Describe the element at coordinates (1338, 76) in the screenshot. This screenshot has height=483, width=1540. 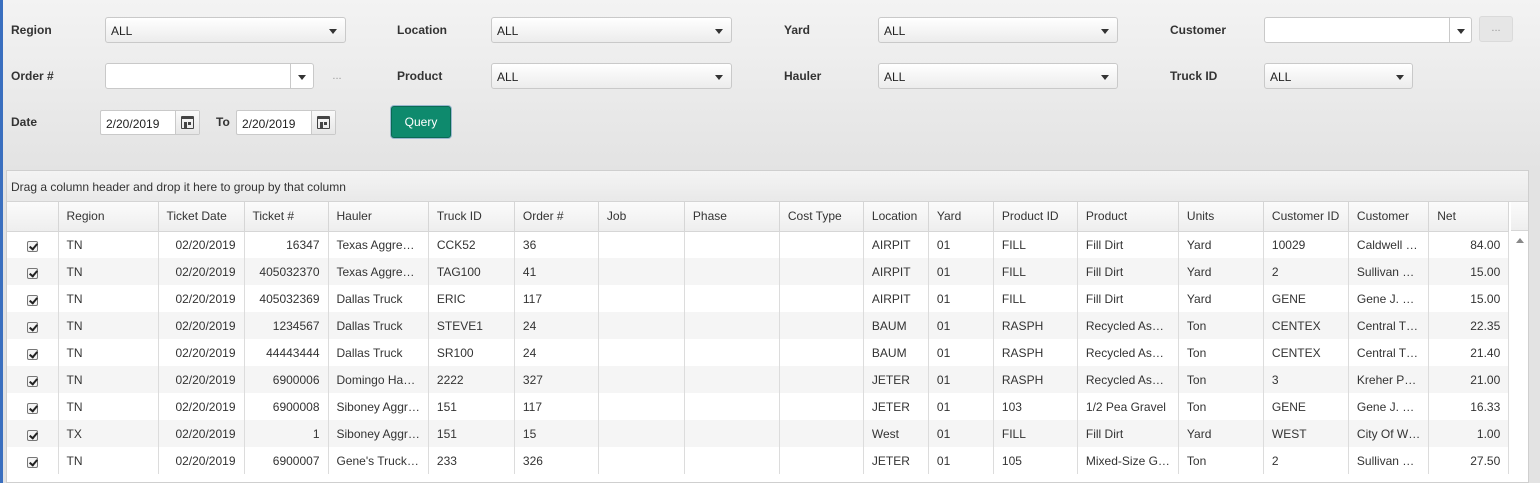
I see `truck-id-dropdown: ALL` at that location.